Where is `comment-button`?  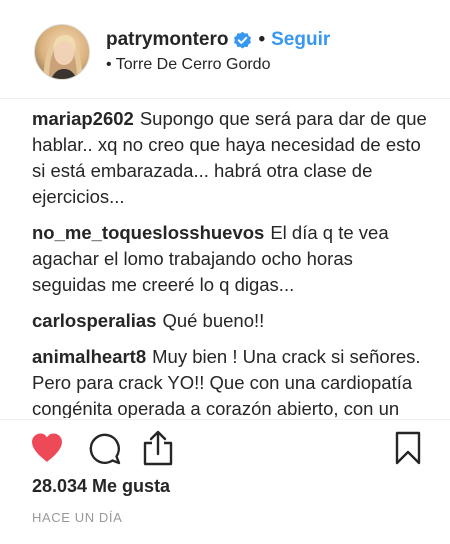 comment-button is located at coordinates (105, 451).